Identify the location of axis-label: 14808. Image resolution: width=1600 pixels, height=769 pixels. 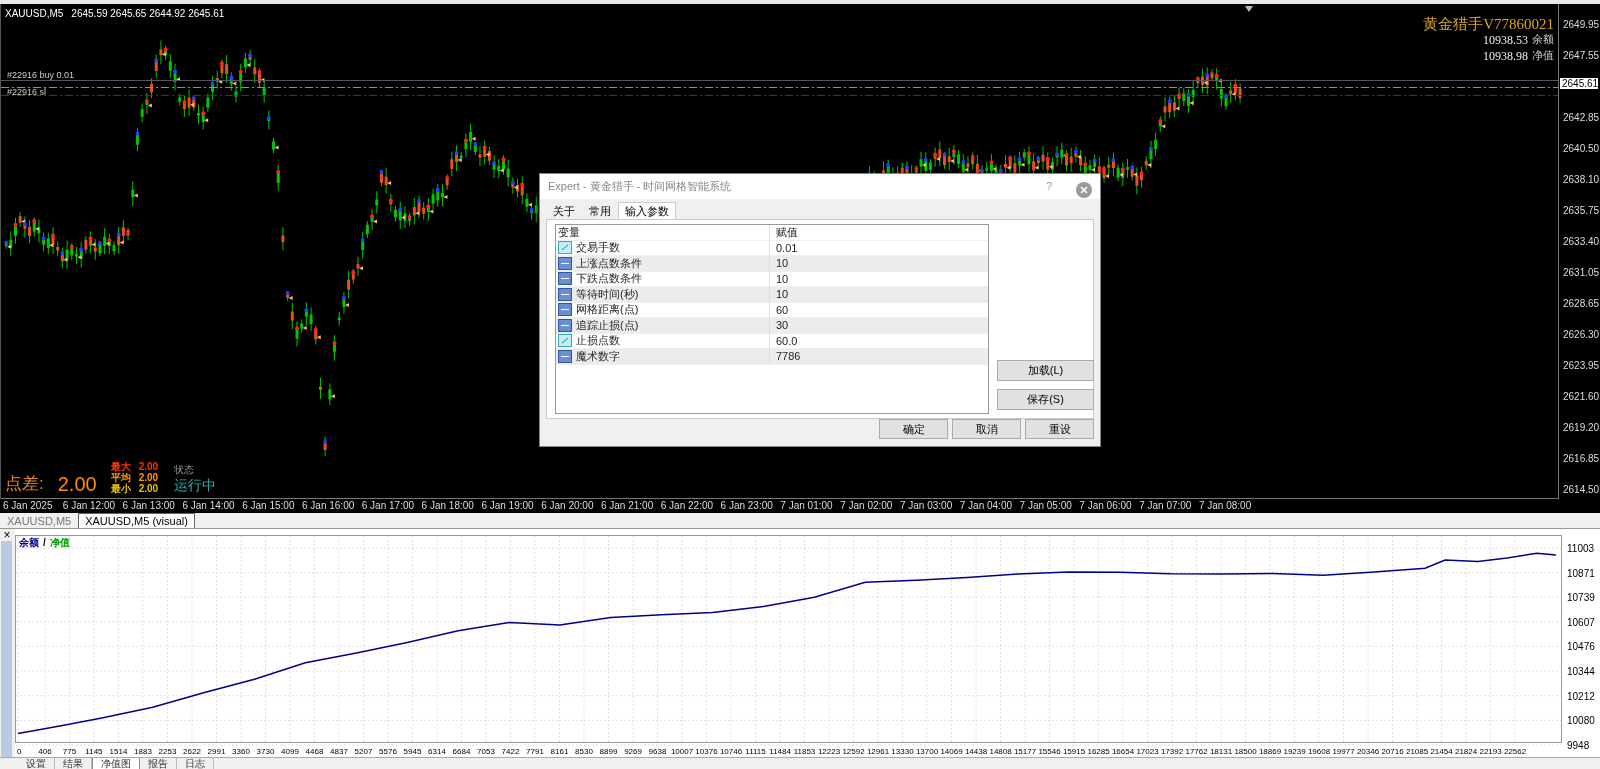
(1000, 751).